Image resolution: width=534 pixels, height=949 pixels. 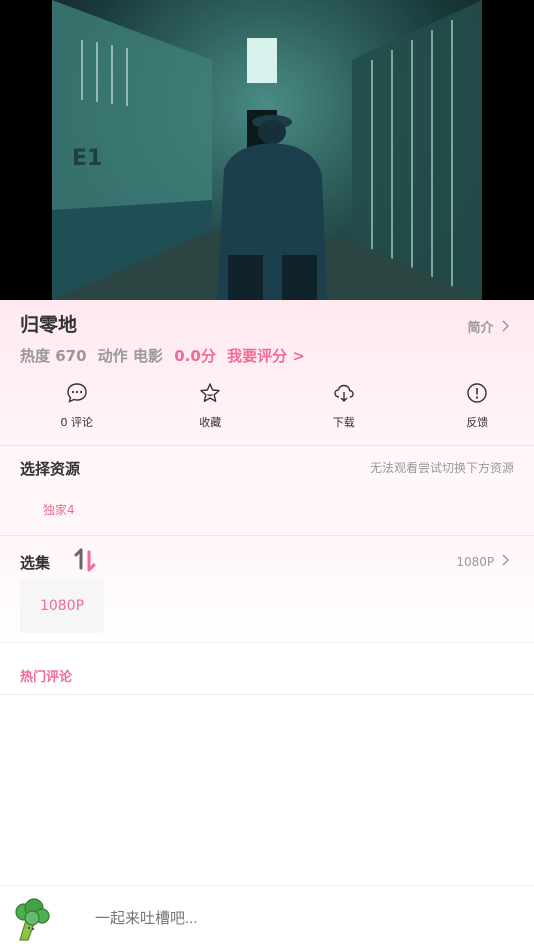 I want to click on comment-button: 0 评论, so click(x=77, y=407).